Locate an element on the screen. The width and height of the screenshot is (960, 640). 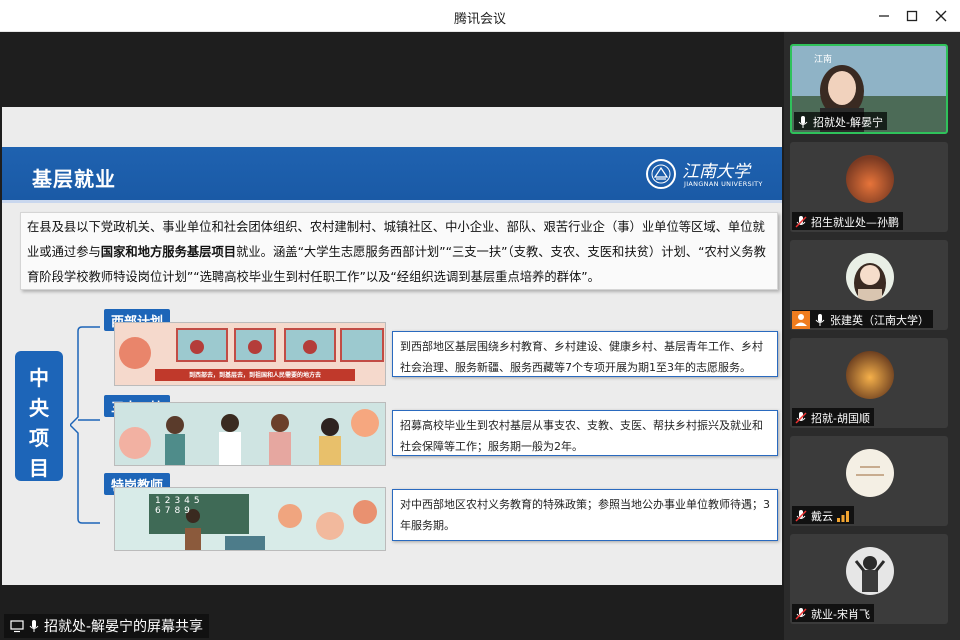
participant-name: 张建英（江南大学） is located at coordinates (879, 320).